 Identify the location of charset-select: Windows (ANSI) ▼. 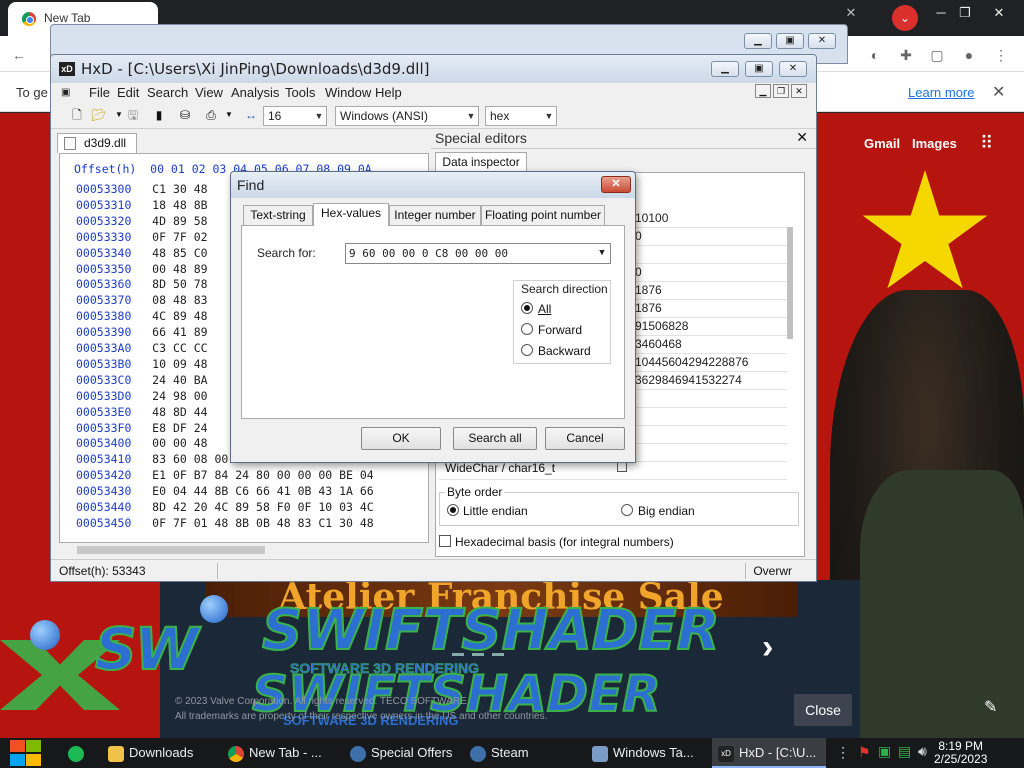
(407, 116).